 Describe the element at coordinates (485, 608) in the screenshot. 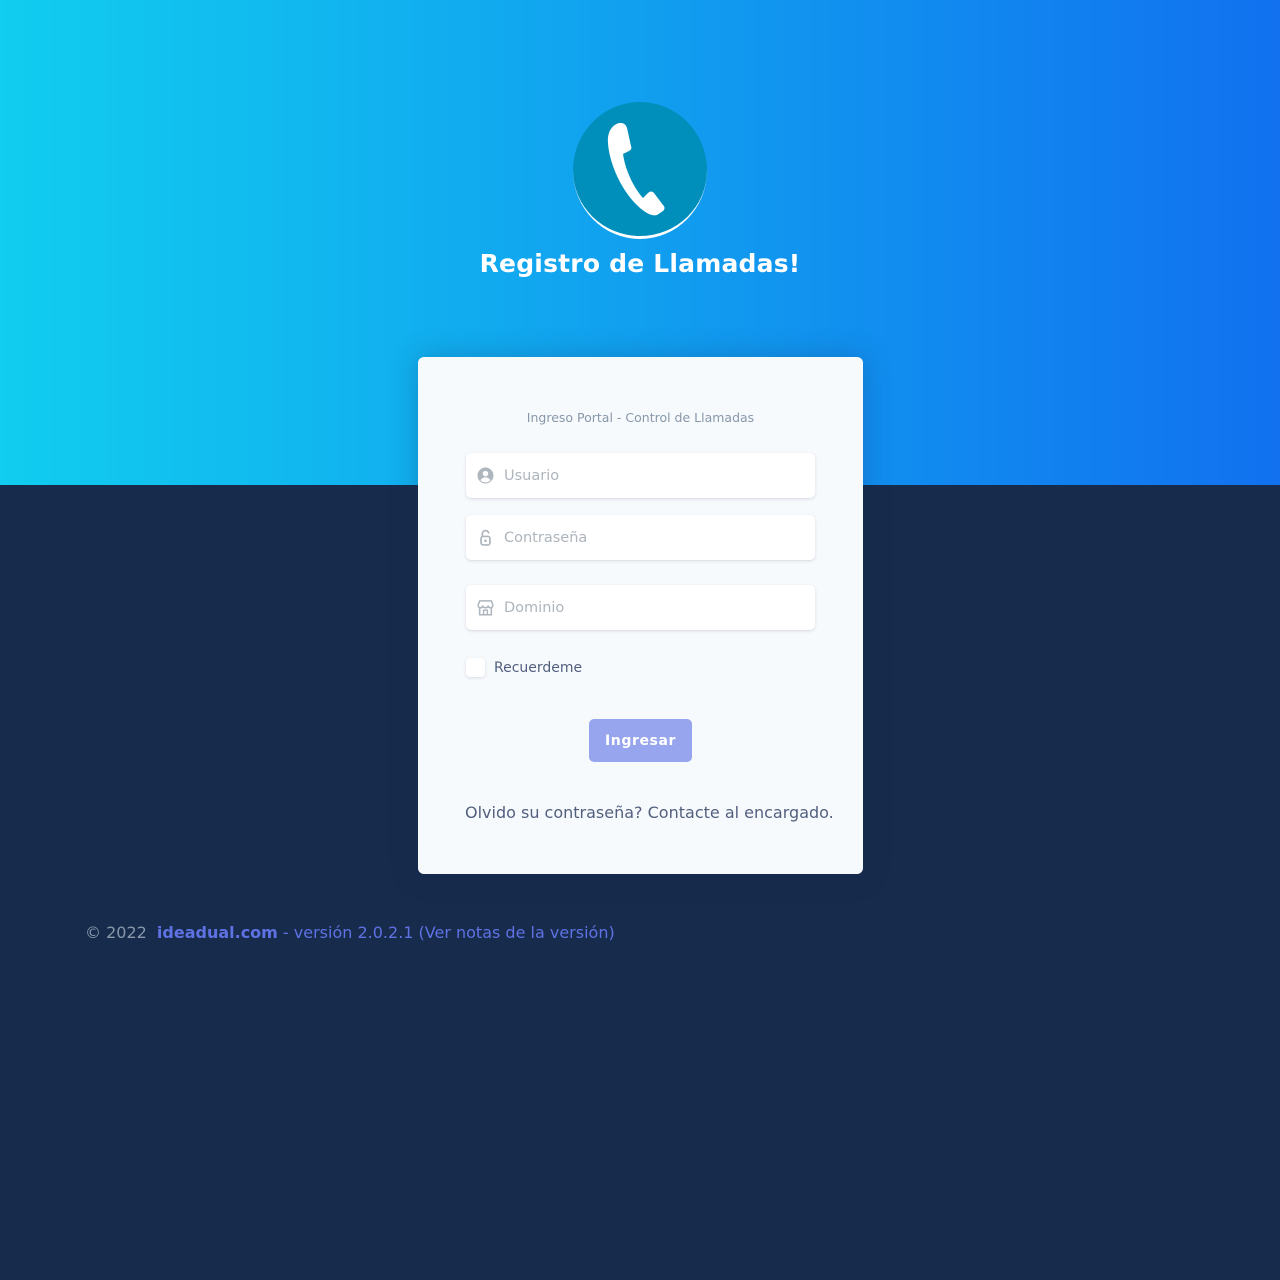

I see `store-icon` at that location.